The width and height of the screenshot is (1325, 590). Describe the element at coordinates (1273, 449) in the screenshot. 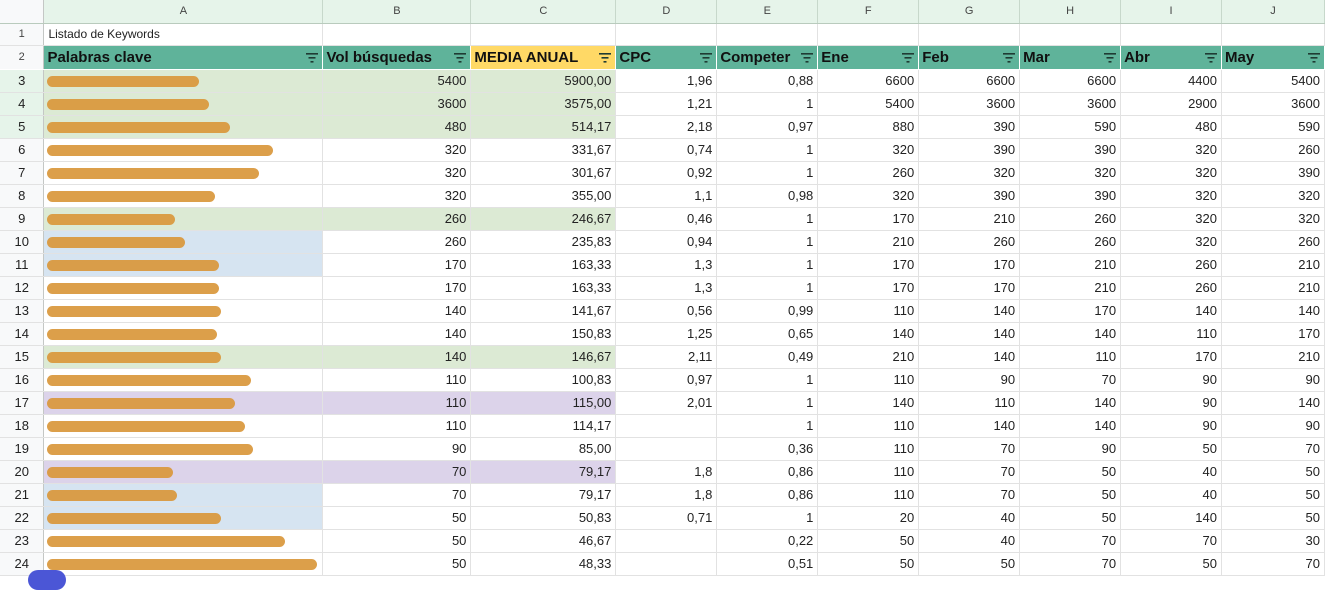

I see `cell-may: 70` at that location.